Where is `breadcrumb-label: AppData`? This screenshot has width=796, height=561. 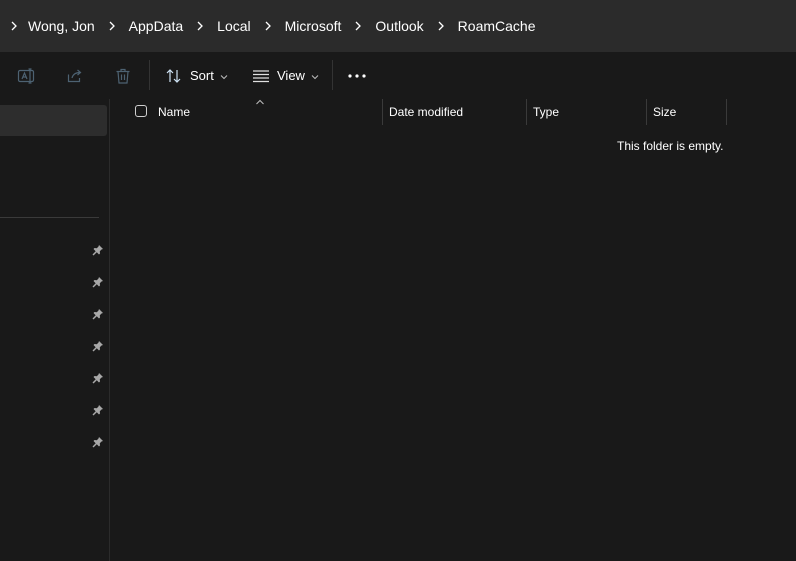 breadcrumb-label: AppData is located at coordinates (156, 26).